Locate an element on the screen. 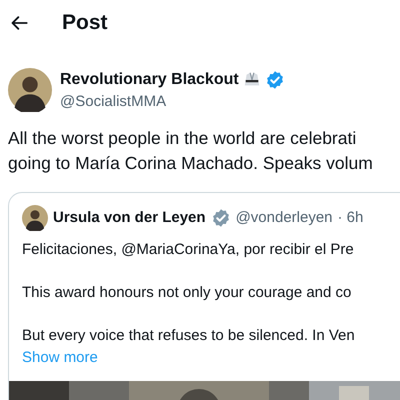 This screenshot has width=400, height=400. quote-author-handle: @vonderleyen is located at coordinates (284, 218).